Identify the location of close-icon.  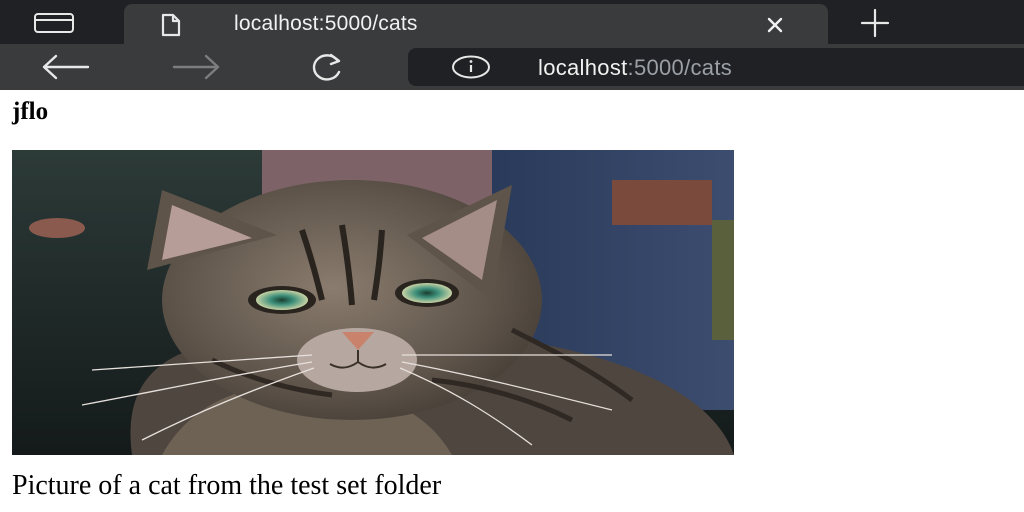
(775, 25).